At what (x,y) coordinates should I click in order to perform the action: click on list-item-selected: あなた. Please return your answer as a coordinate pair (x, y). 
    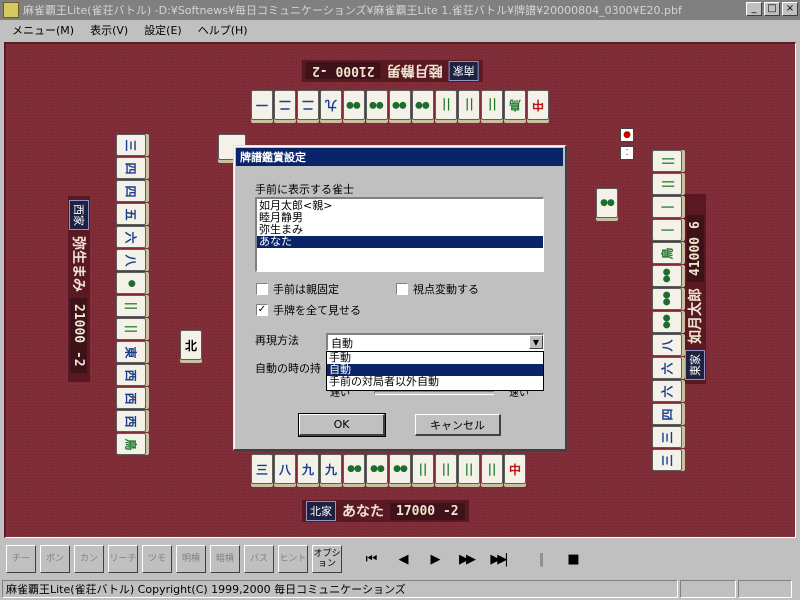
    Looking at the image, I should click on (400, 242).